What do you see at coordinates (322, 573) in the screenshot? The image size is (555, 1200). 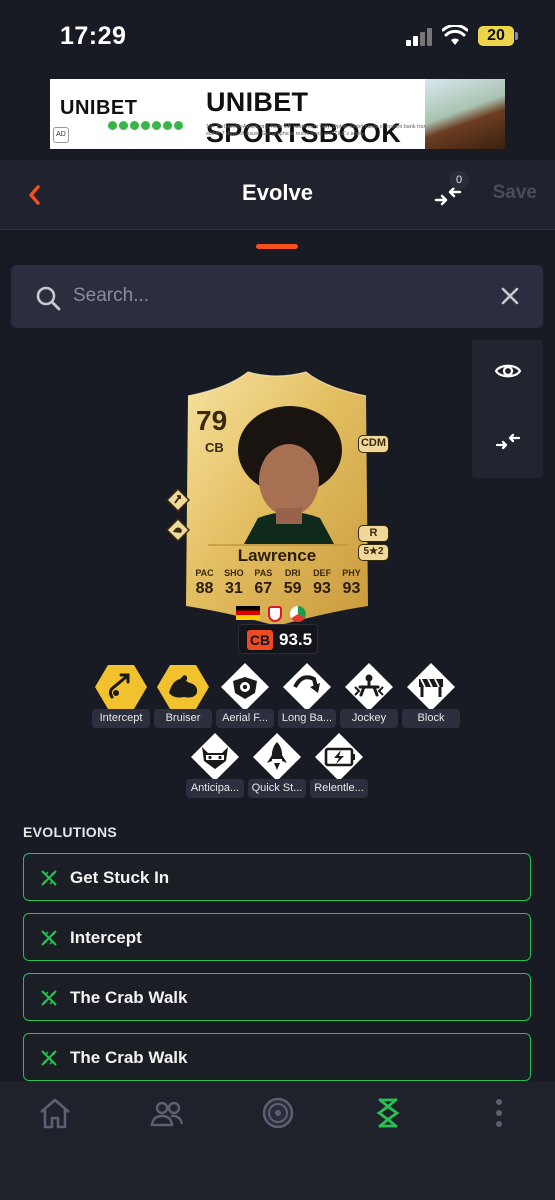 I see `stat-label: DEF` at bounding box center [322, 573].